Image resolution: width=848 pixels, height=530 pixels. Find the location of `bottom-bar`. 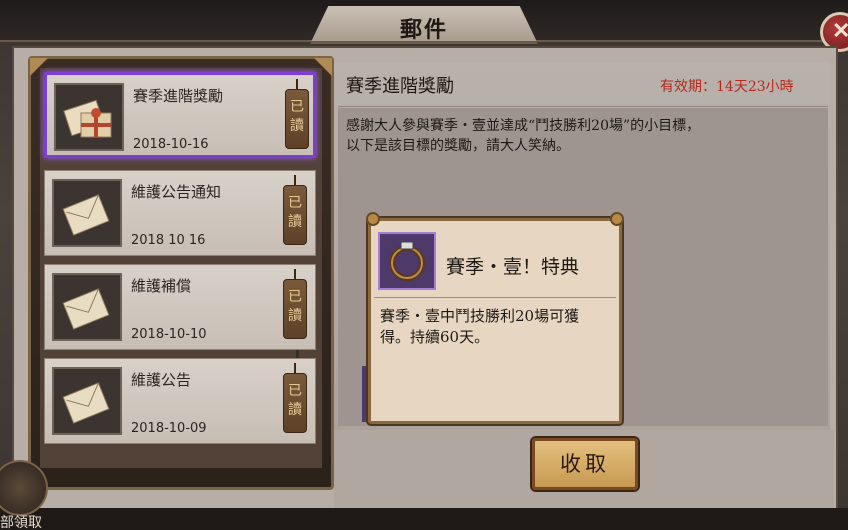

bottom-bar is located at coordinates (424, 519).